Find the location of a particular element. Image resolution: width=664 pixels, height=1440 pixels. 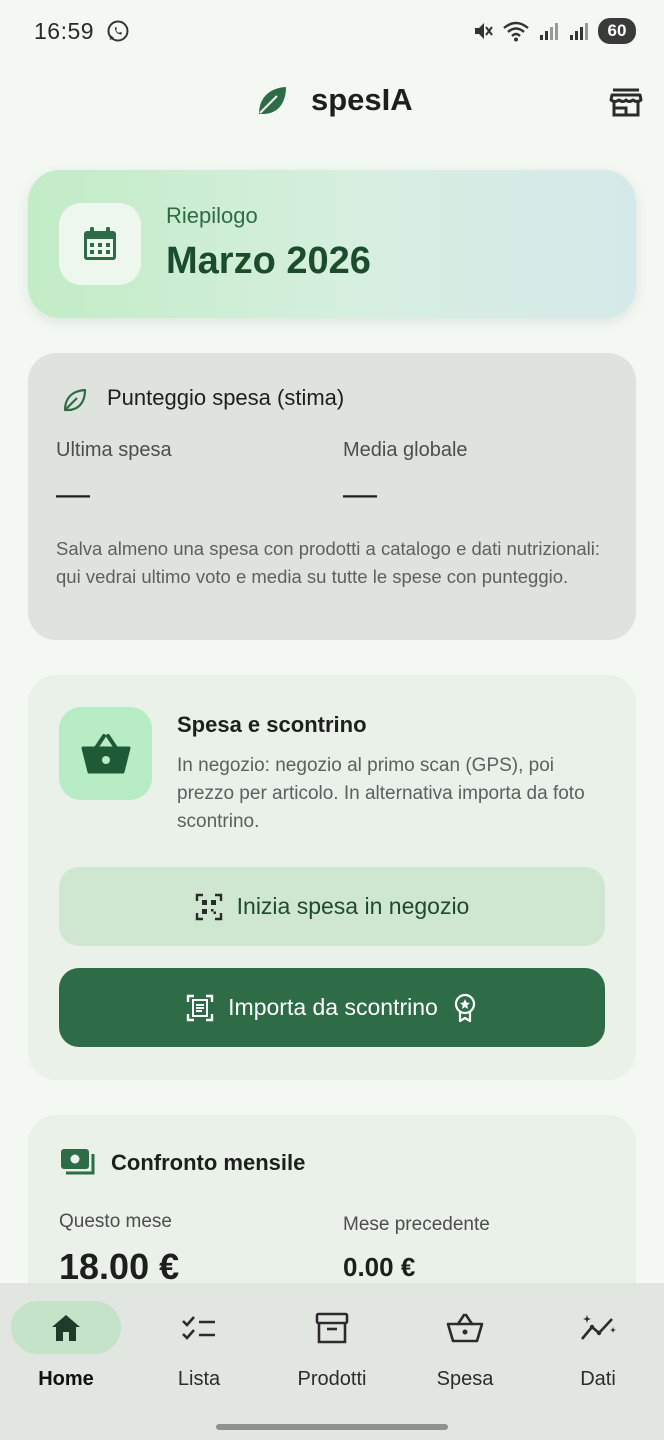

import-receipt-button: Importa da scontrino is located at coordinates (332, 1007).